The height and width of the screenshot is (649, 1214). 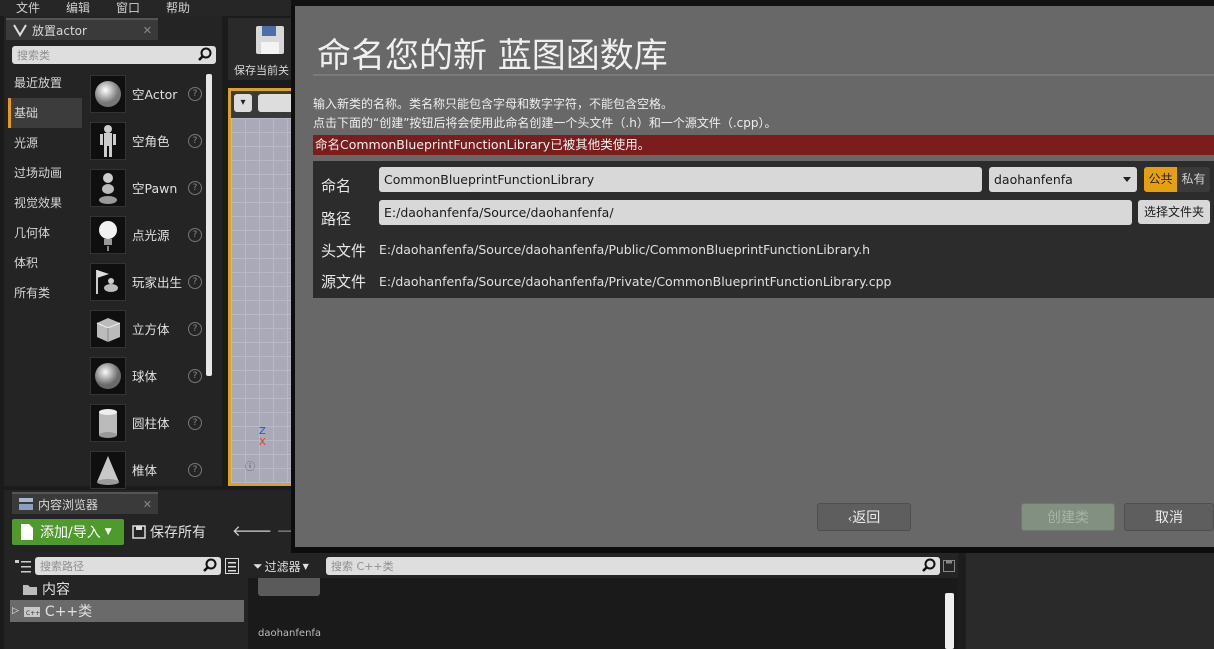 What do you see at coordinates (108, 140) in the screenshot?
I see `character-icon` at bounding box center [108, 140].